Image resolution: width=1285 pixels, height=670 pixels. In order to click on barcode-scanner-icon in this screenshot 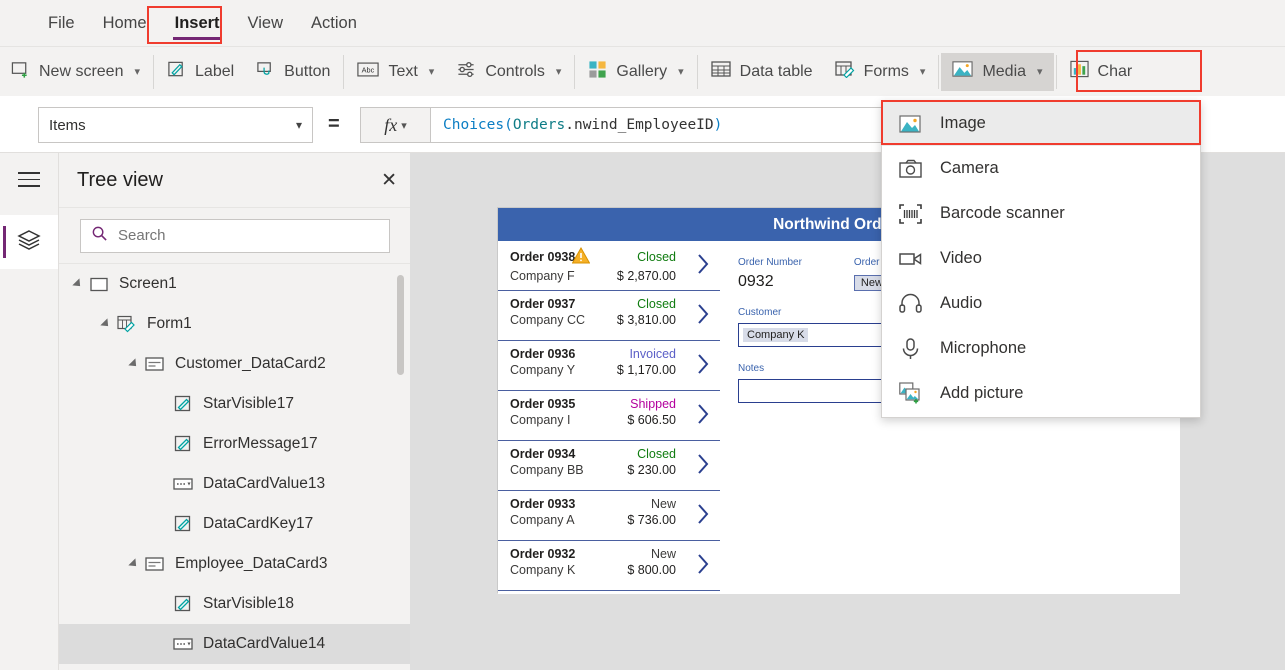, I will do `click(910, 214)`.